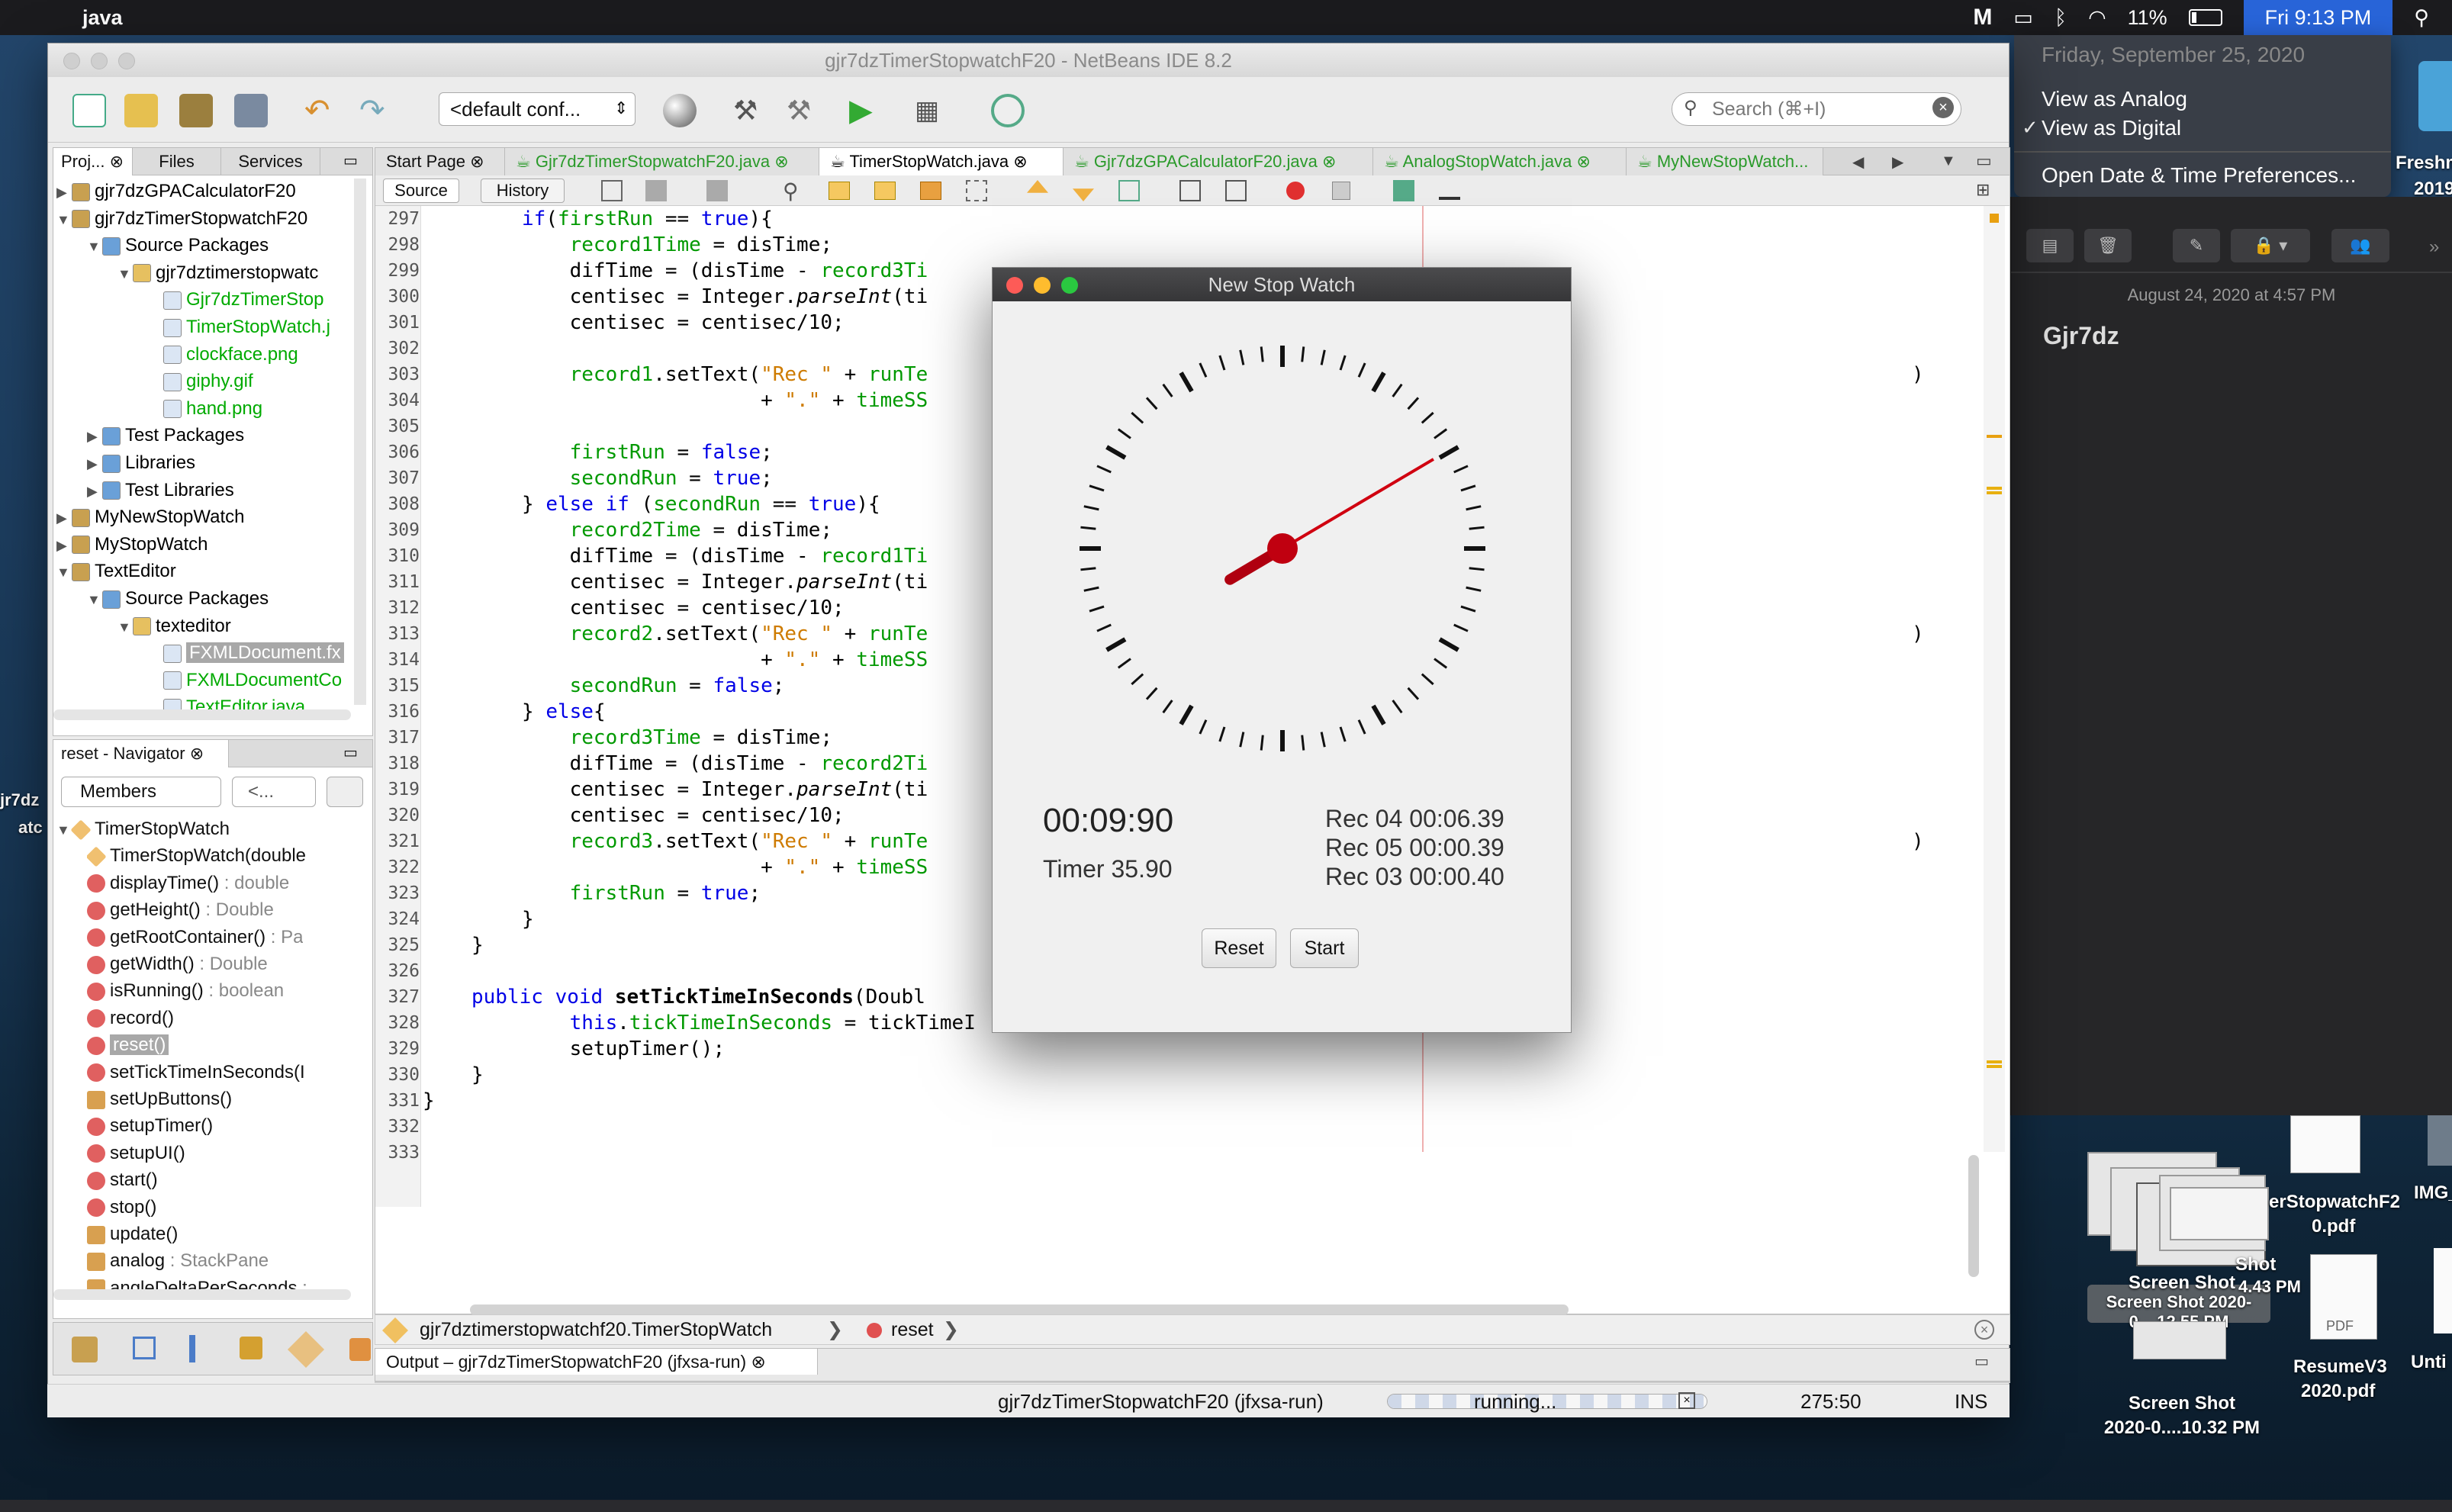 The width and height of the screenshot is (2452, 1512). Describe the element at coordinates (345, 792) in the screenshot. I see `navigator-options-icon` at that location.